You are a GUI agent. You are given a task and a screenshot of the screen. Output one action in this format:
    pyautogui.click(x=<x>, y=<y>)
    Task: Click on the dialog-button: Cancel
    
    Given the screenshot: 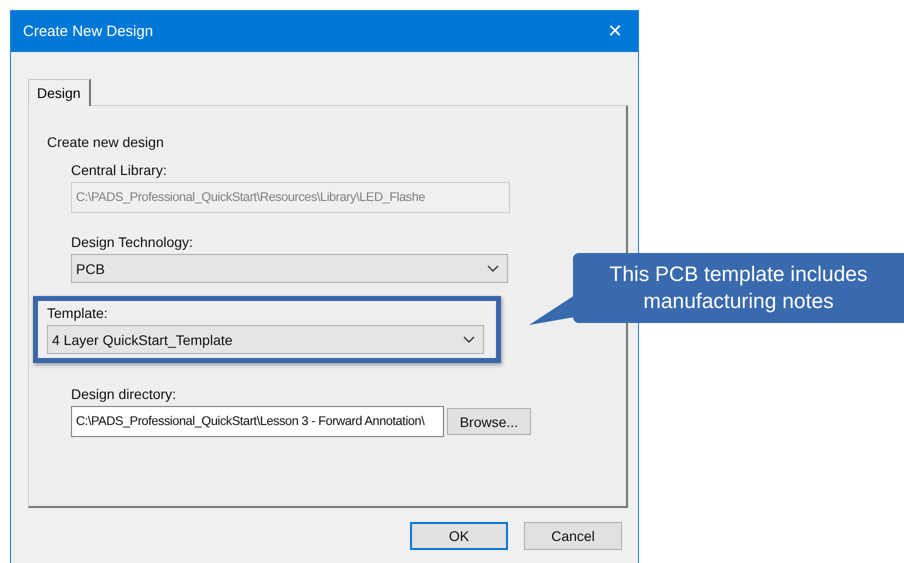 What is the action you would take?
    pyautogui.click(x=573, y=536)
    